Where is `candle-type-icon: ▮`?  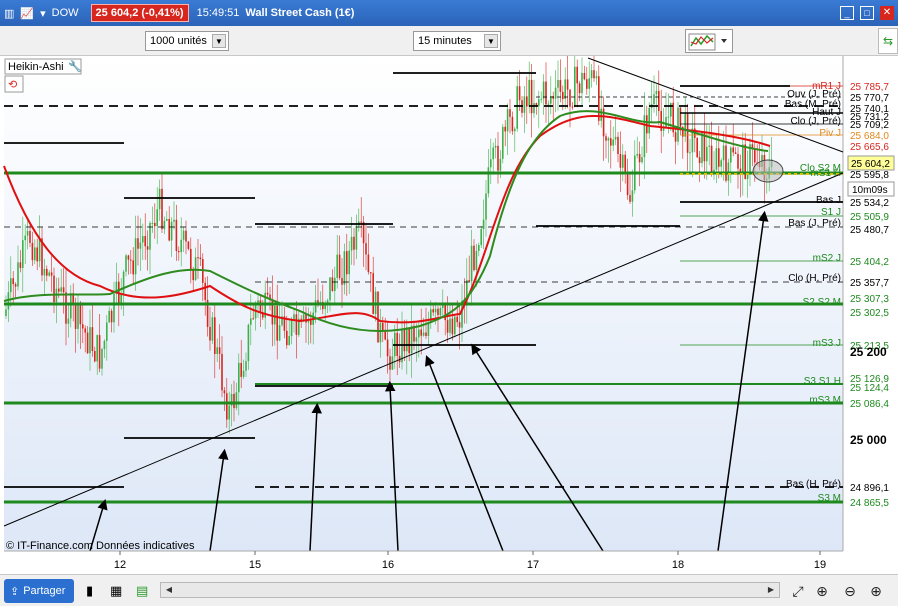 candle-type-icon: ▮ is located at coordinates (89, 591).